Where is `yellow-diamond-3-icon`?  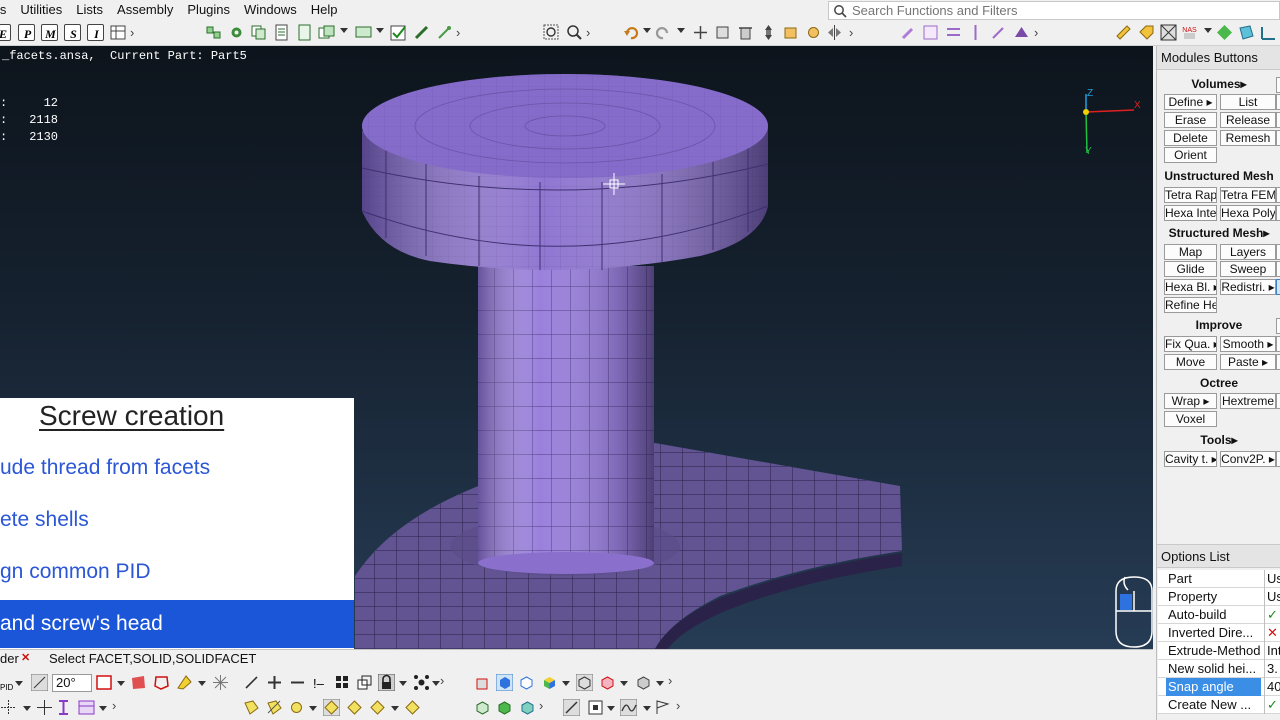 yellow-diamond-3-icon is located at coordinates (377, 707).